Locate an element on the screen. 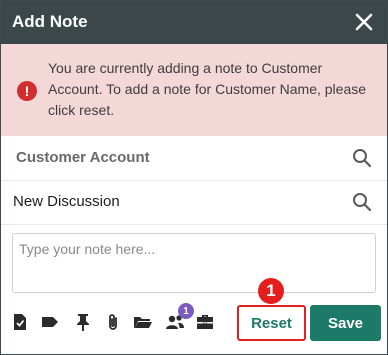 Image resolution: width=388 pixels, height=355 pixels. dialog-title: Add Note is located at coordinates (50, 21).